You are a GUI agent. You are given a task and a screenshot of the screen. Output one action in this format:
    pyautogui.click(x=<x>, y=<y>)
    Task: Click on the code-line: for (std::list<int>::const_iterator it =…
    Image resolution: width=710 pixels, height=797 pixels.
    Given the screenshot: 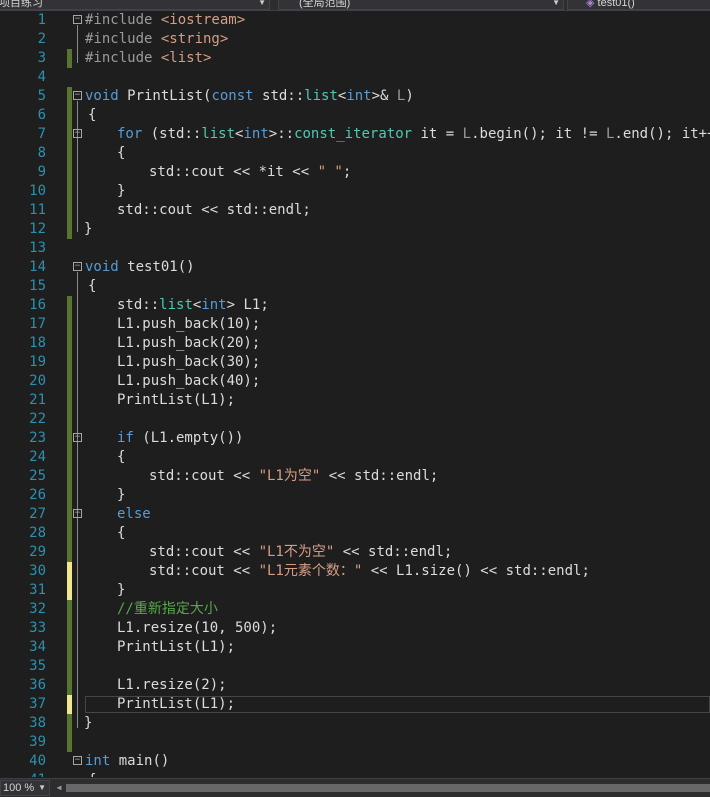 What is the action you would take?
    pyautogui.click(x=413, y=134)
    